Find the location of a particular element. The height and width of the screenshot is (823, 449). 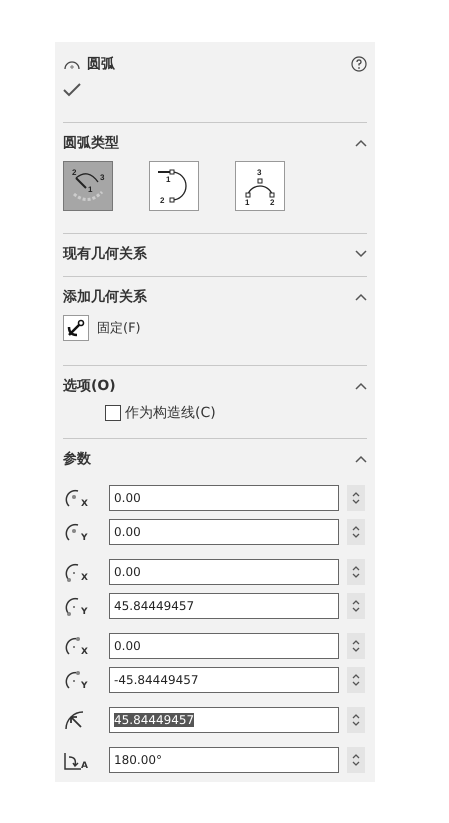

help-icon is located at coordinates (359, 64).